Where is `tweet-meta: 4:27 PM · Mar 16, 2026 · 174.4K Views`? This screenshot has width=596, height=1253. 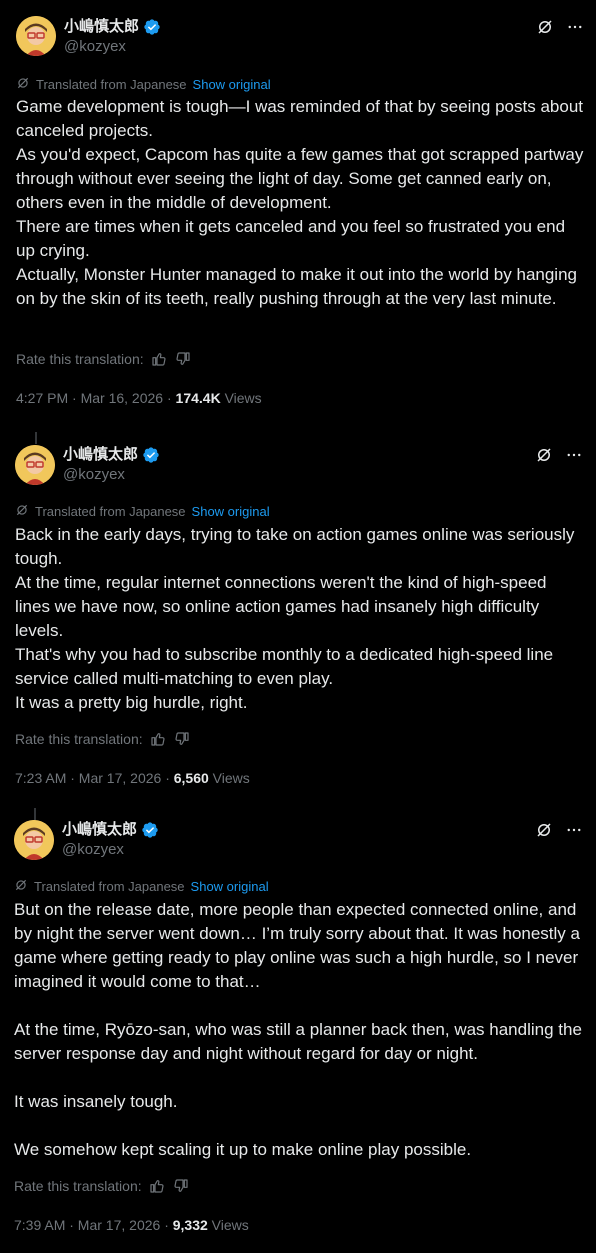
tweet-meta: 4:27 PM · Mar 16, 2026 · 174.4K Views is located at coordinates (139, 398).